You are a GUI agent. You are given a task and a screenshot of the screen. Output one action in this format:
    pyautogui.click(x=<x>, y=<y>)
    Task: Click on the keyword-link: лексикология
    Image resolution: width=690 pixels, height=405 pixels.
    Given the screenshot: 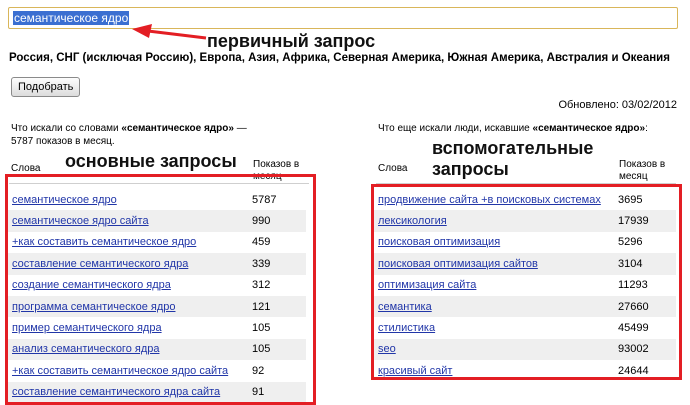 What is the action you would take?
    pyautogui.click(x=412, y=221)
    